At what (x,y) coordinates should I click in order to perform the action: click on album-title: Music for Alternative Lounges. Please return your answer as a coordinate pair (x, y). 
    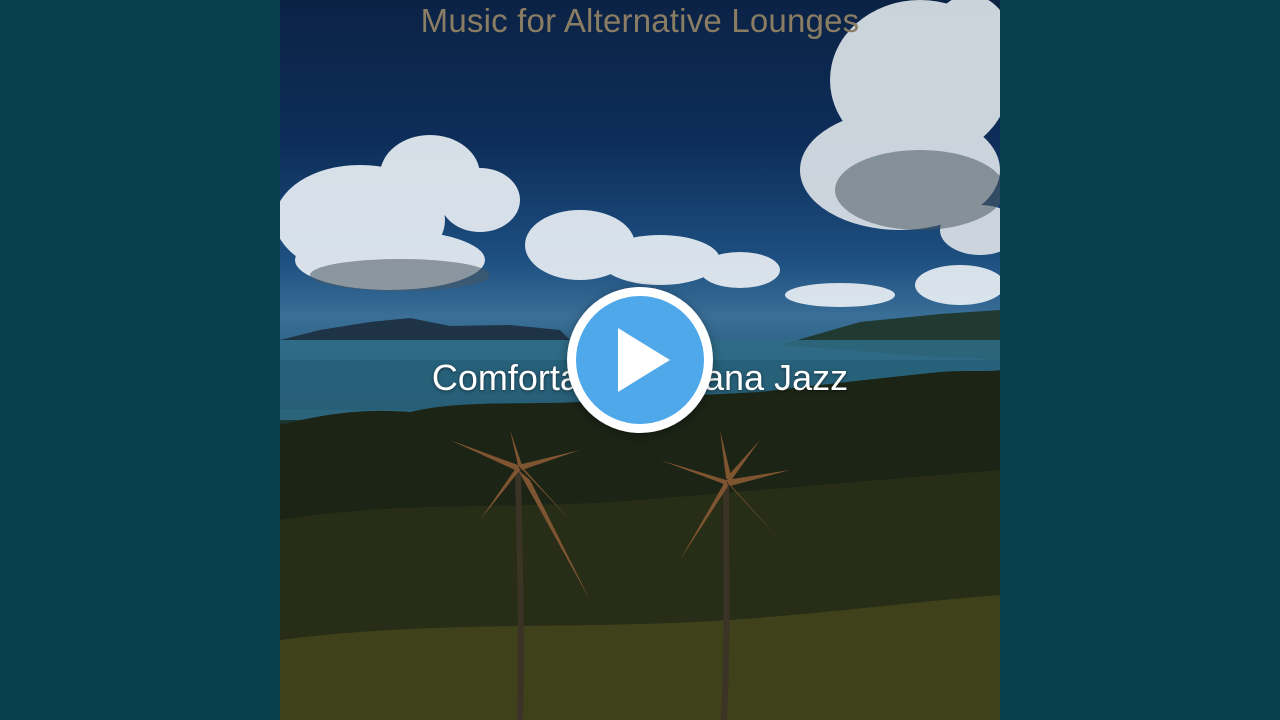
    Looking at the image, I should click on (640, 20).